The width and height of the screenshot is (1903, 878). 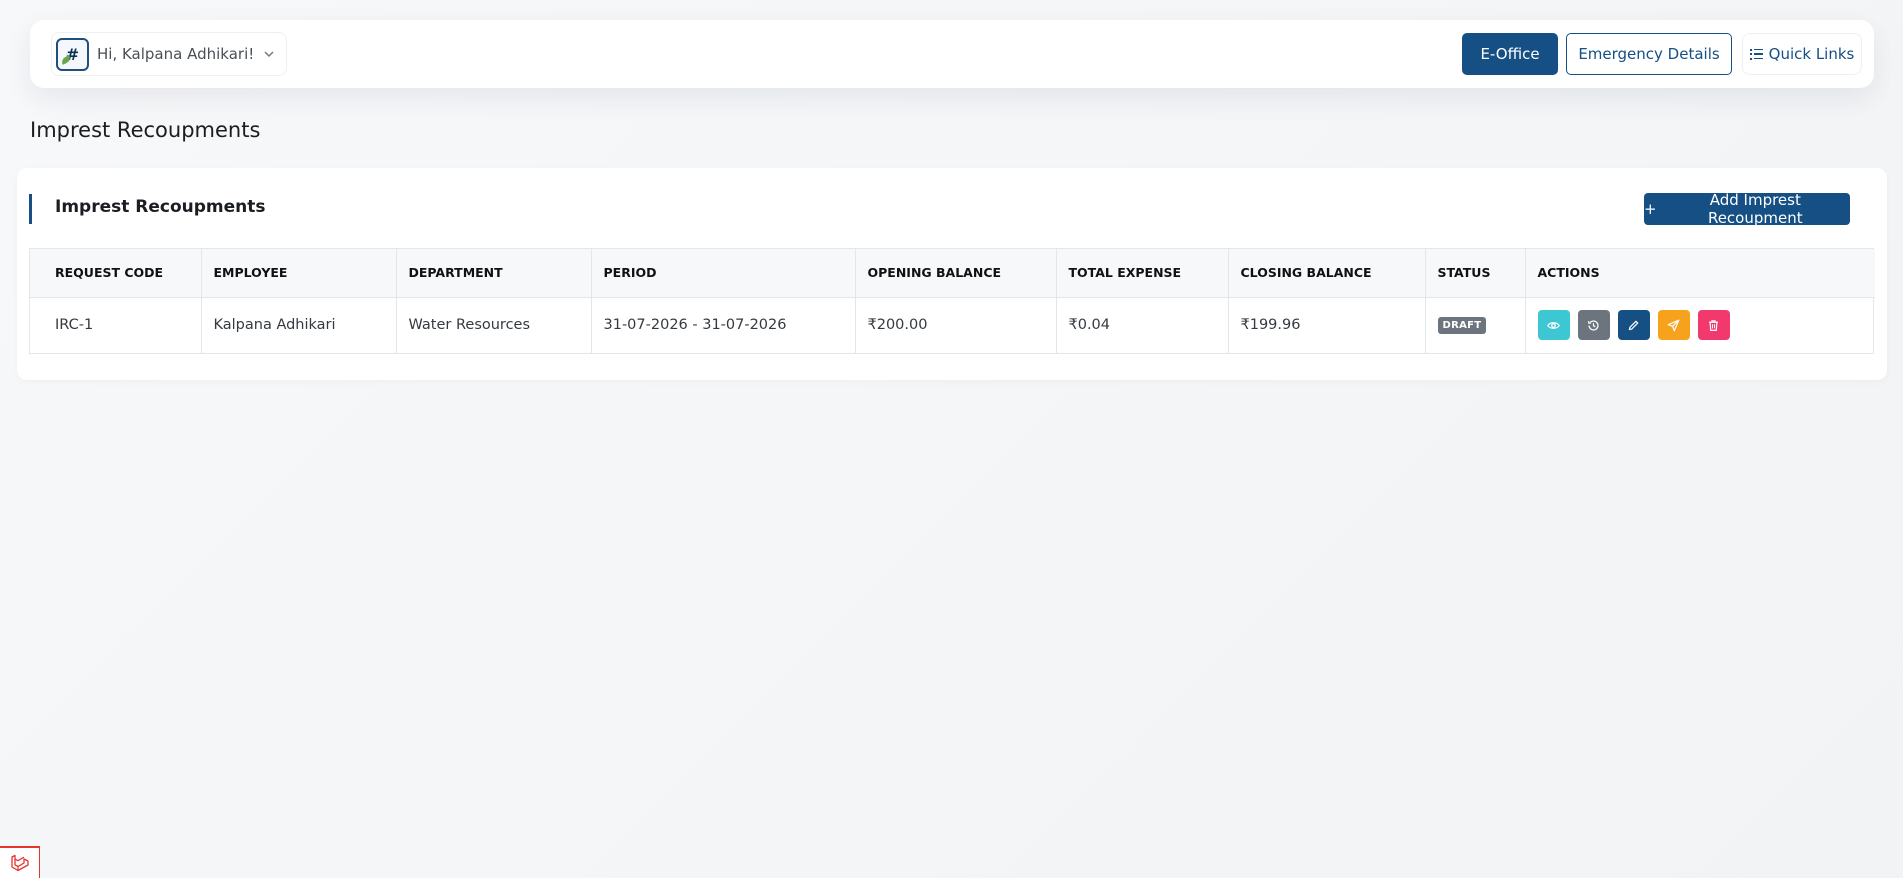 What do you see at coordinates (1462, 326) in the screenshot?
I see `status-badge: DRAFT` at bounding box center [1462, 326].